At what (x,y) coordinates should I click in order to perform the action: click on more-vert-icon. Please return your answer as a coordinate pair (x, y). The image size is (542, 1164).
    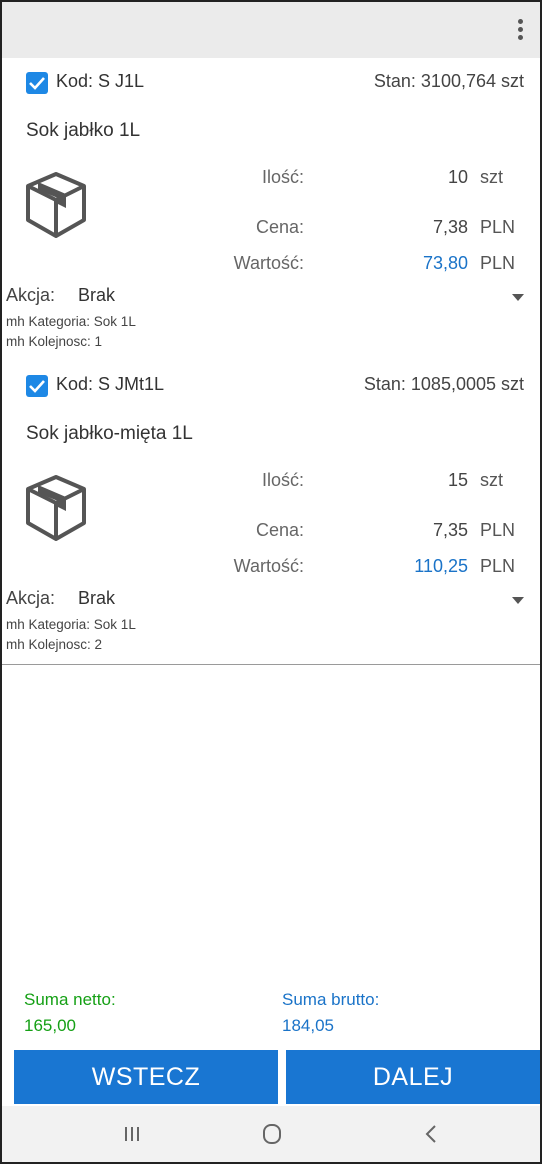
    Looking at the image, I should click on (520, 30).